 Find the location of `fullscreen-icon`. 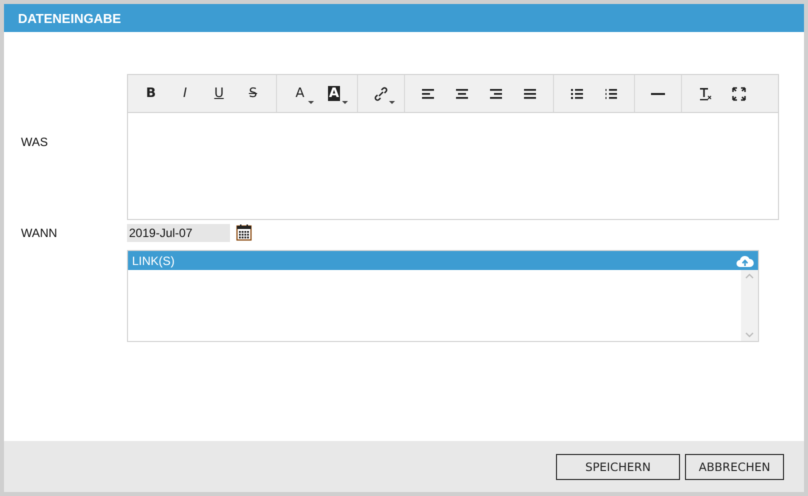

fullscreen-icon is located at coordinates (739, 94).